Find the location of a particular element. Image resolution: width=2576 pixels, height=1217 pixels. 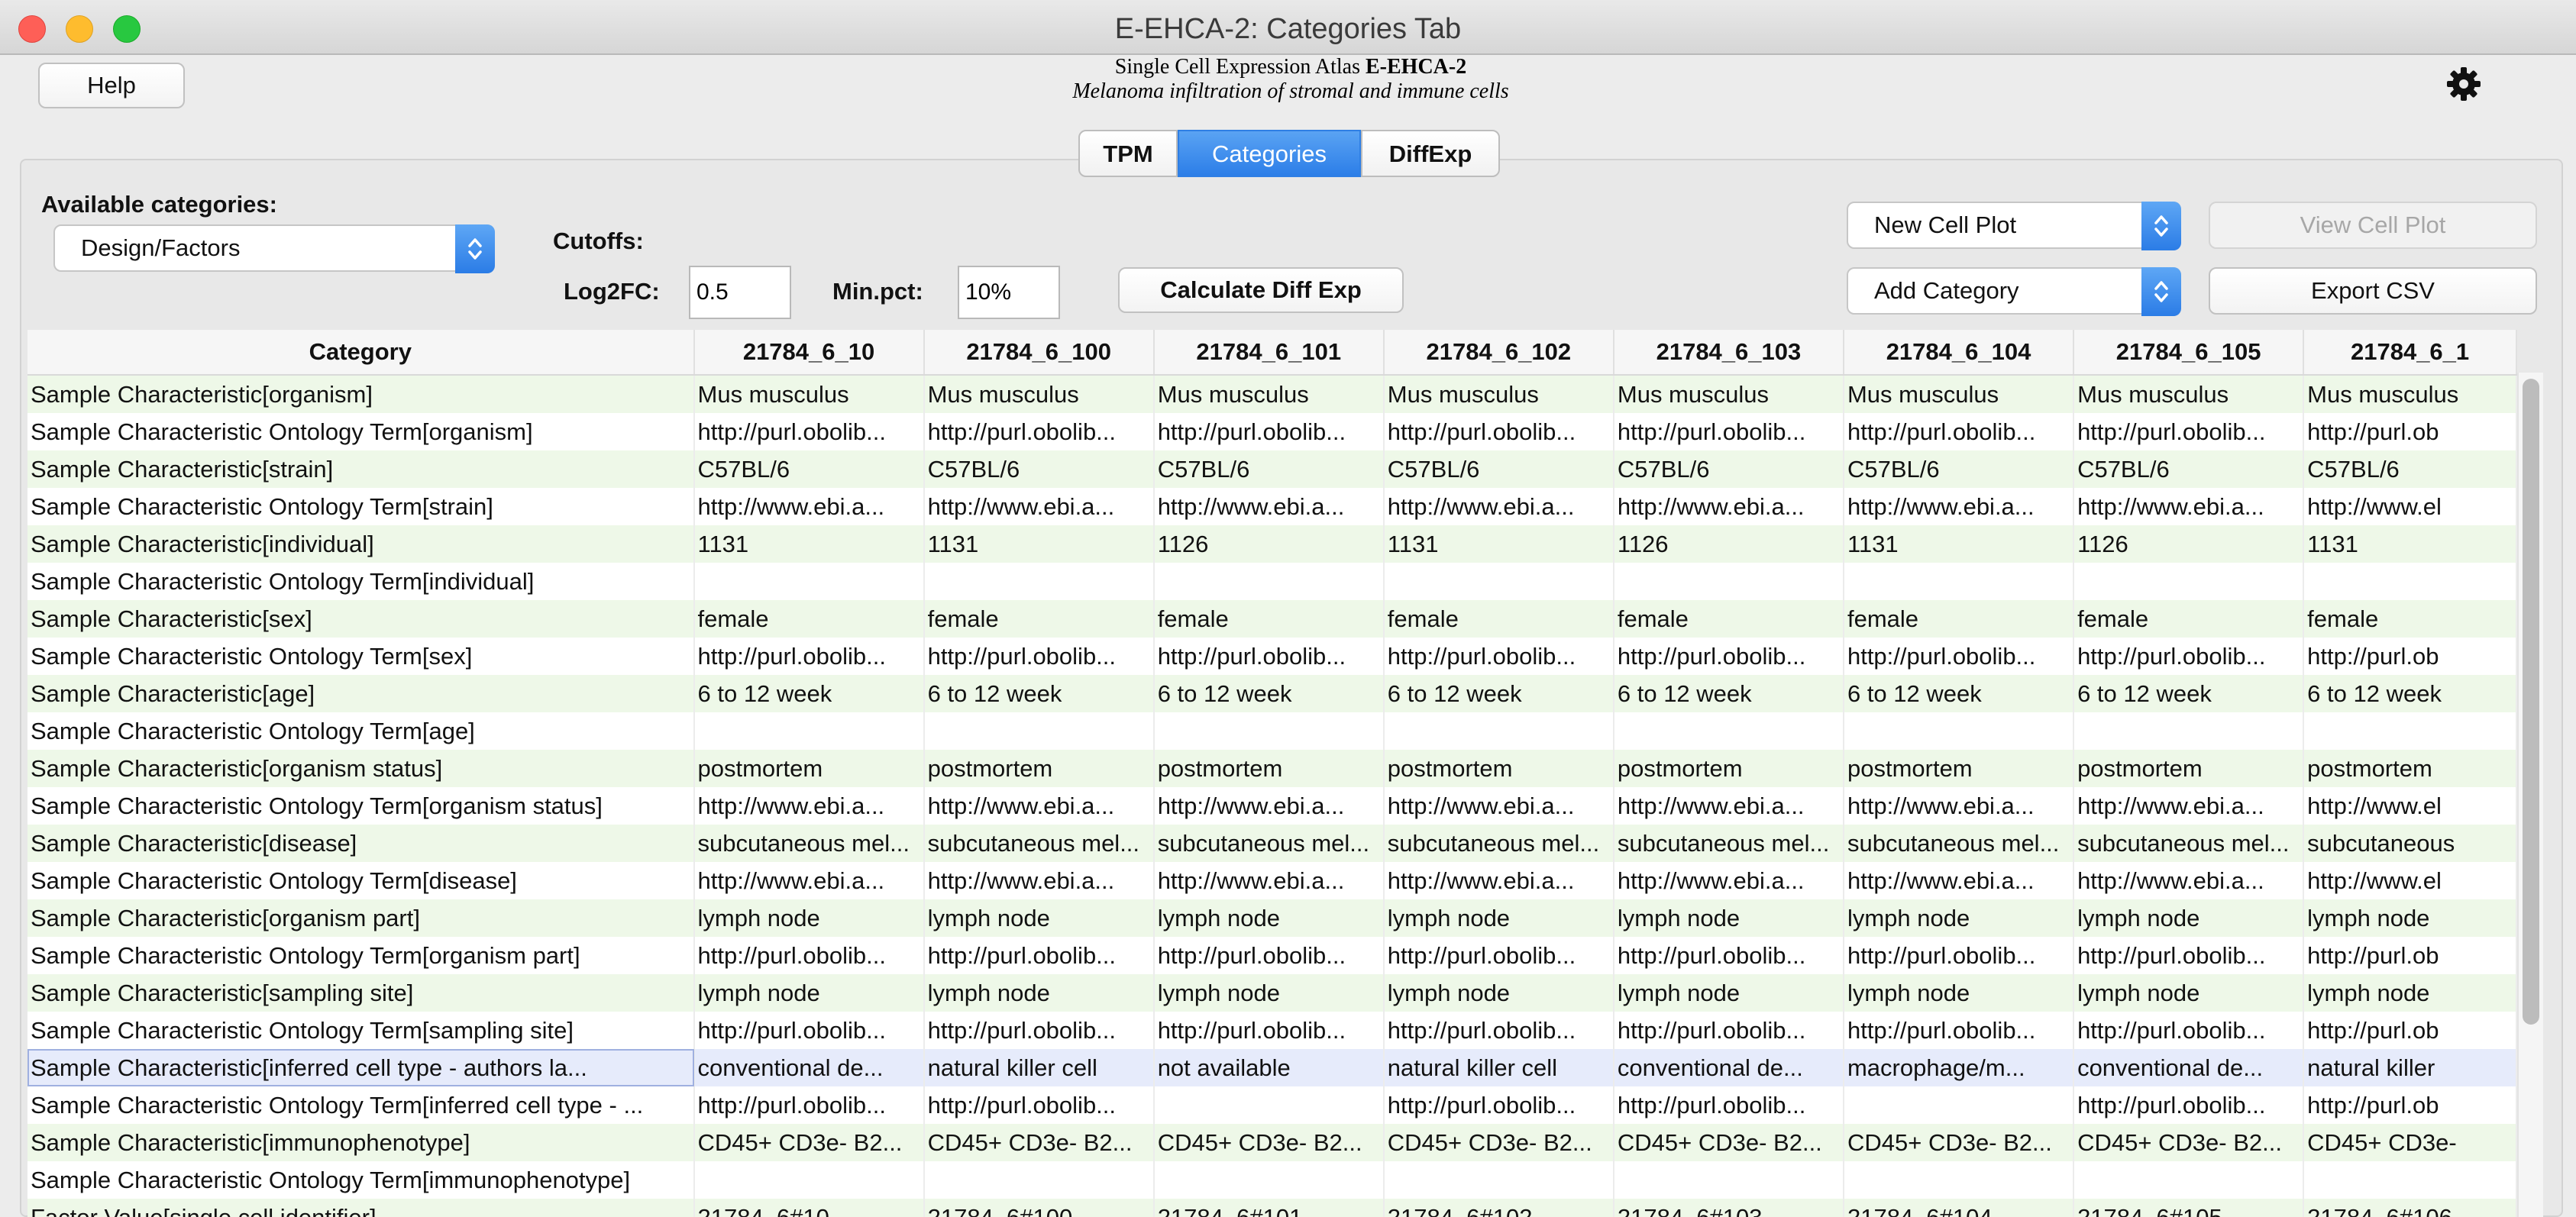

category-cell: Sample Characteristic[disease] is located at coordinates (361, 843).